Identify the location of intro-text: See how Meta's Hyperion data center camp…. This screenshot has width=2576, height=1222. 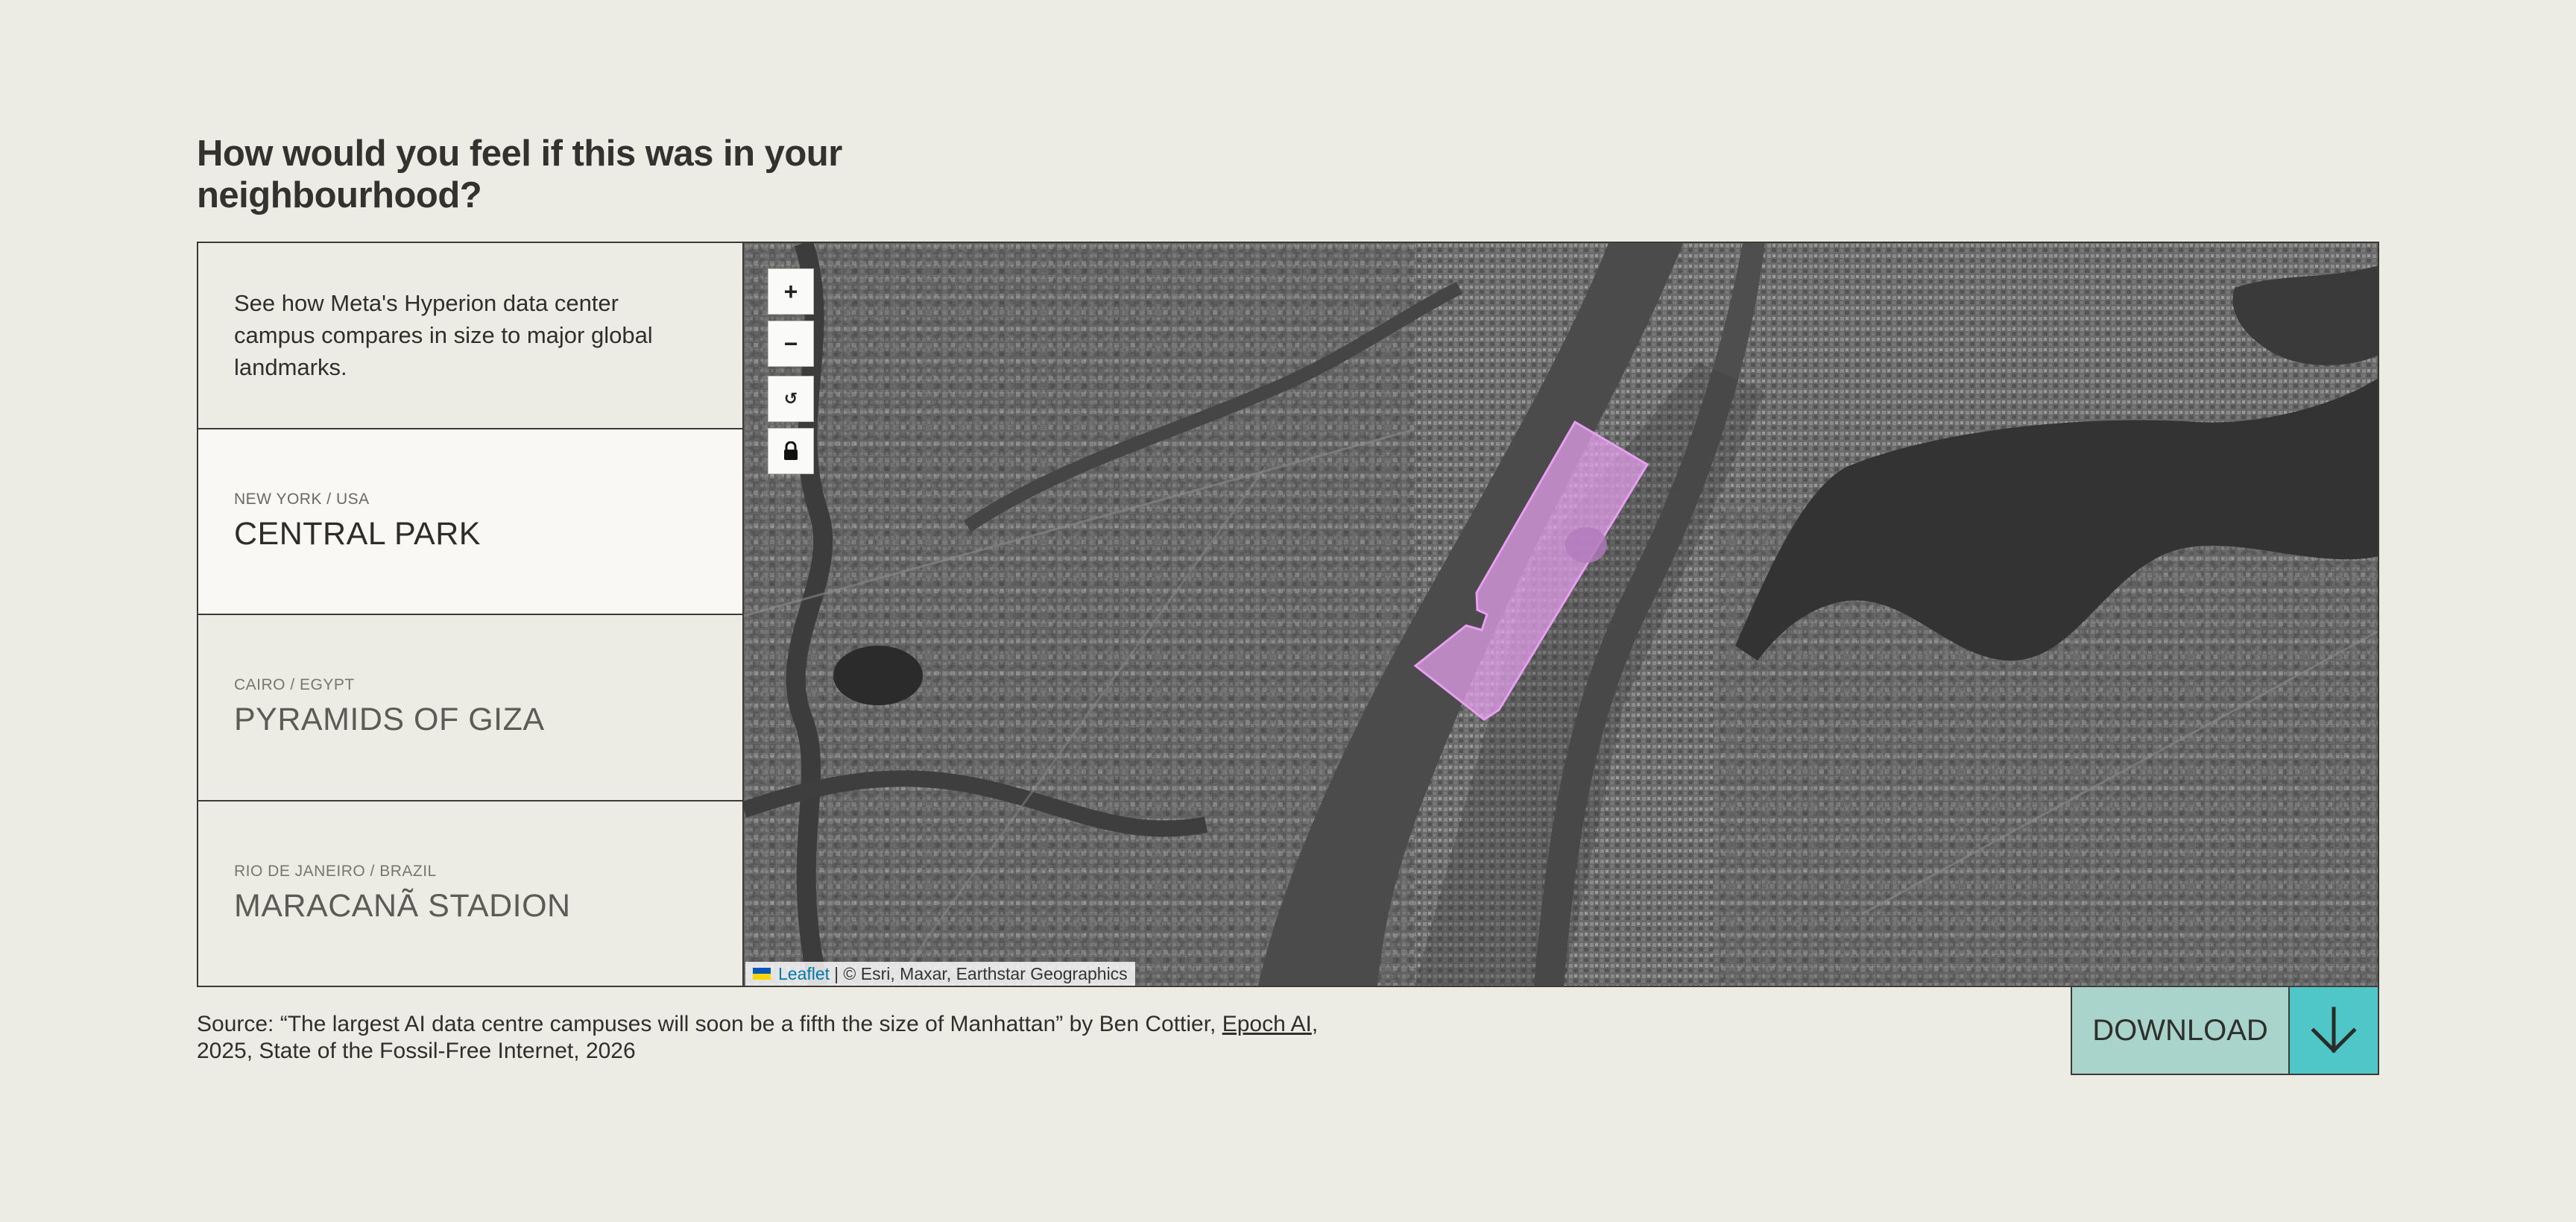
(444, 336).